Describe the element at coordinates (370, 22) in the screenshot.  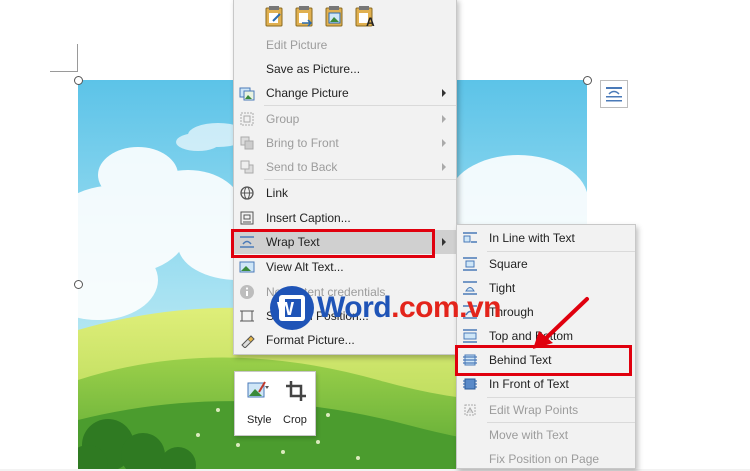
I see `svg-text: A` at that location.